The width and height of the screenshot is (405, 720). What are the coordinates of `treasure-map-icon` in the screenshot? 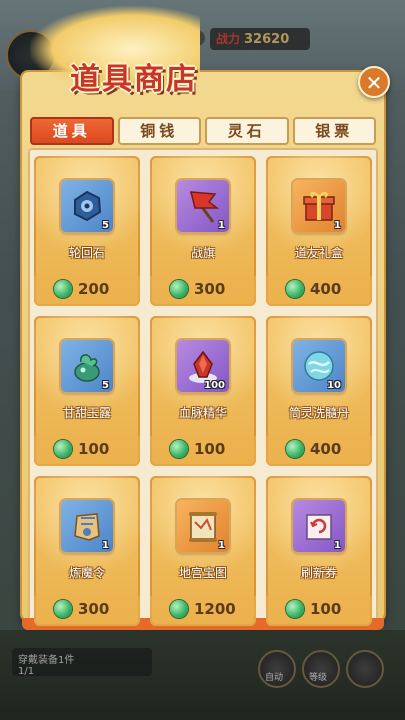 It's located at (203, 527).